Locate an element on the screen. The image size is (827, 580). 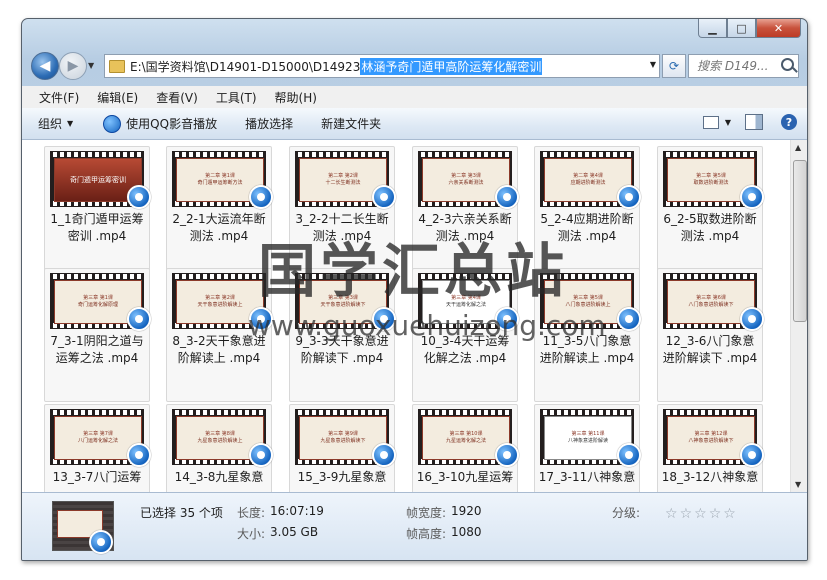
new-folder-label: 新建文件夹 is located at coordinates (351, 124).